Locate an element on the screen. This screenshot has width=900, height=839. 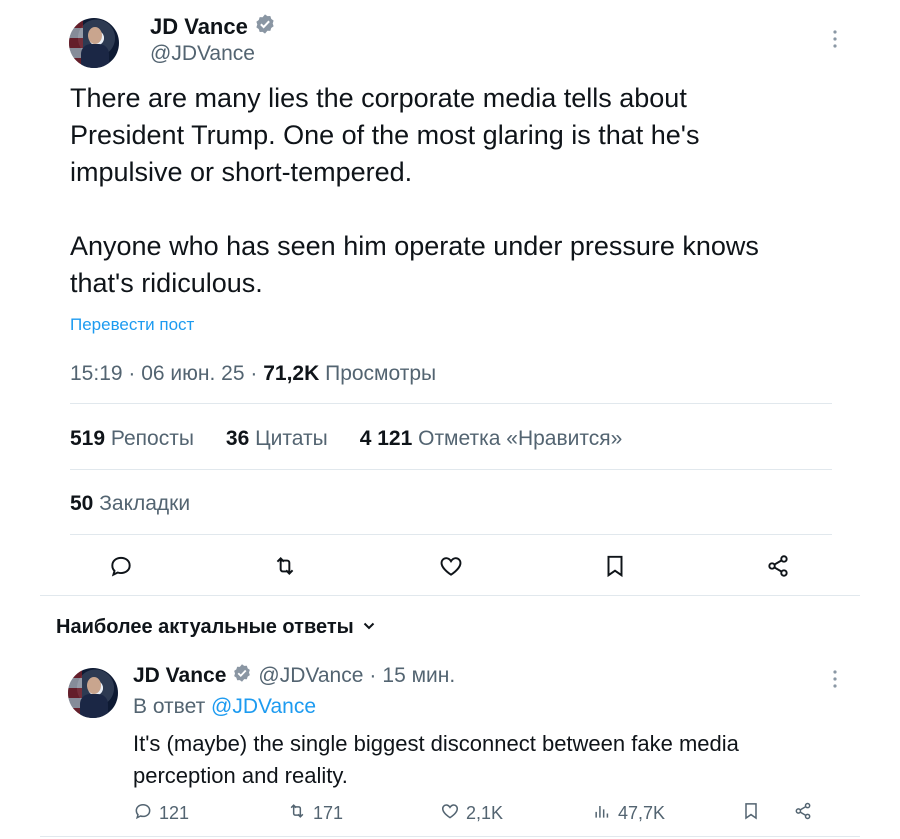
tweet-date: 06 июн. 25 is located at coordinates (192, 373).